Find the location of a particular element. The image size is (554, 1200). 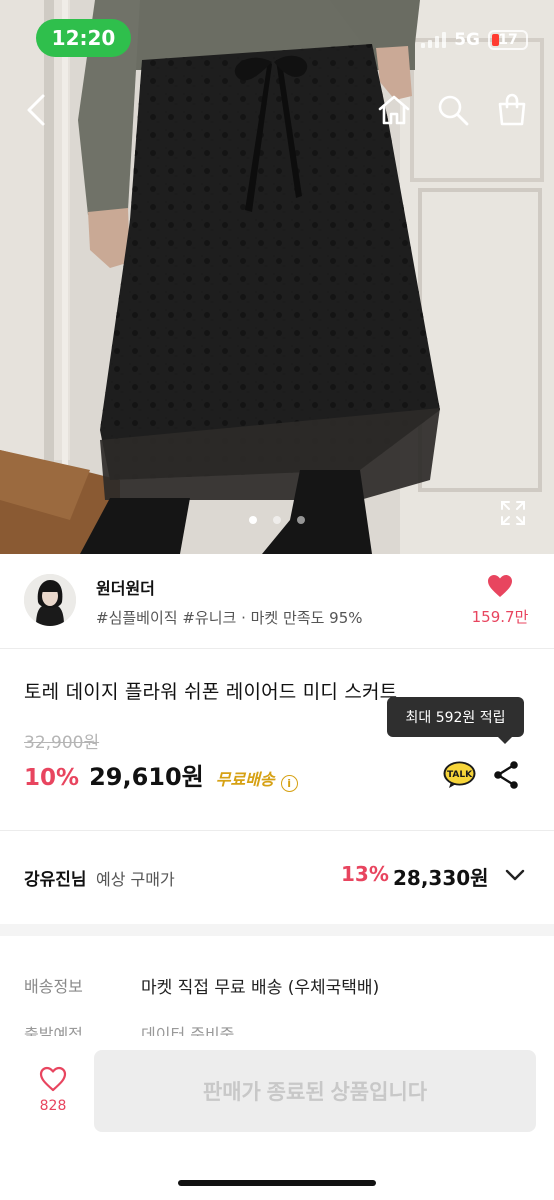

discount-rate: 10% is located at coordinates (52, 778).